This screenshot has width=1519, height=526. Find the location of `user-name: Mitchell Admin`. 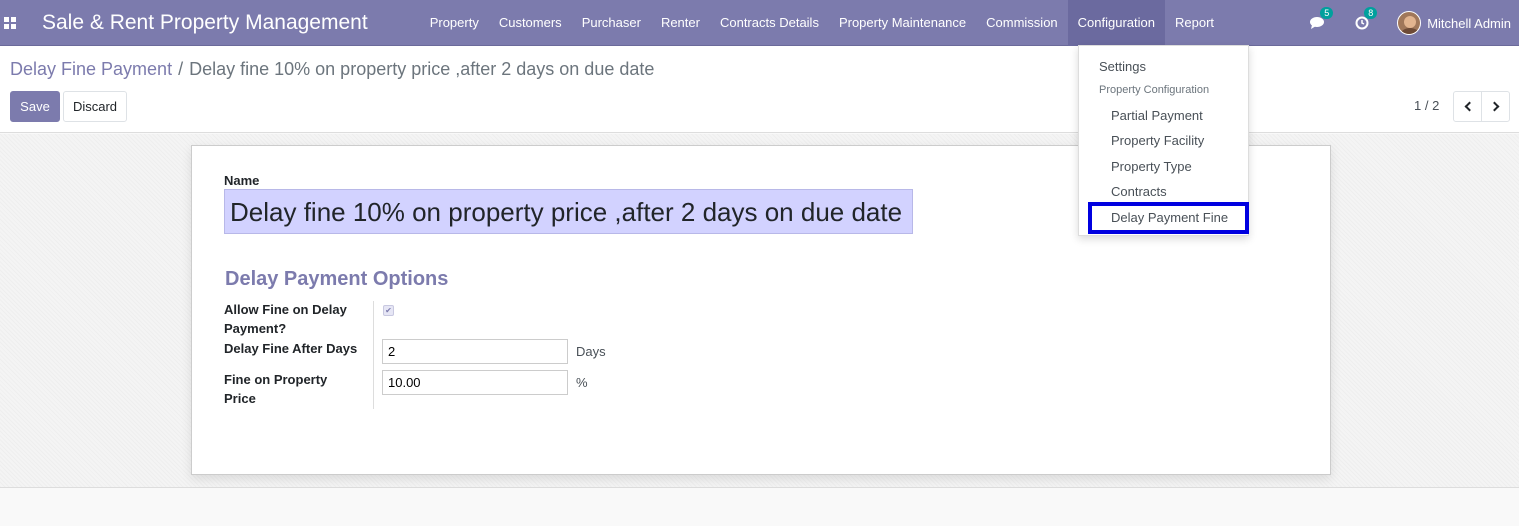

user-name: Mitchell Admin is located at coordinates (1469, 23).